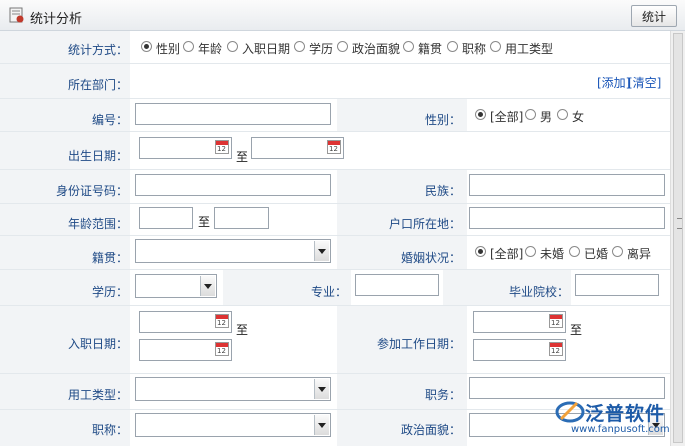  What do you see at coordinates (617, 251) in the screenshot?
I see `marital-radio-divorced` at bounding box center [617, 251].